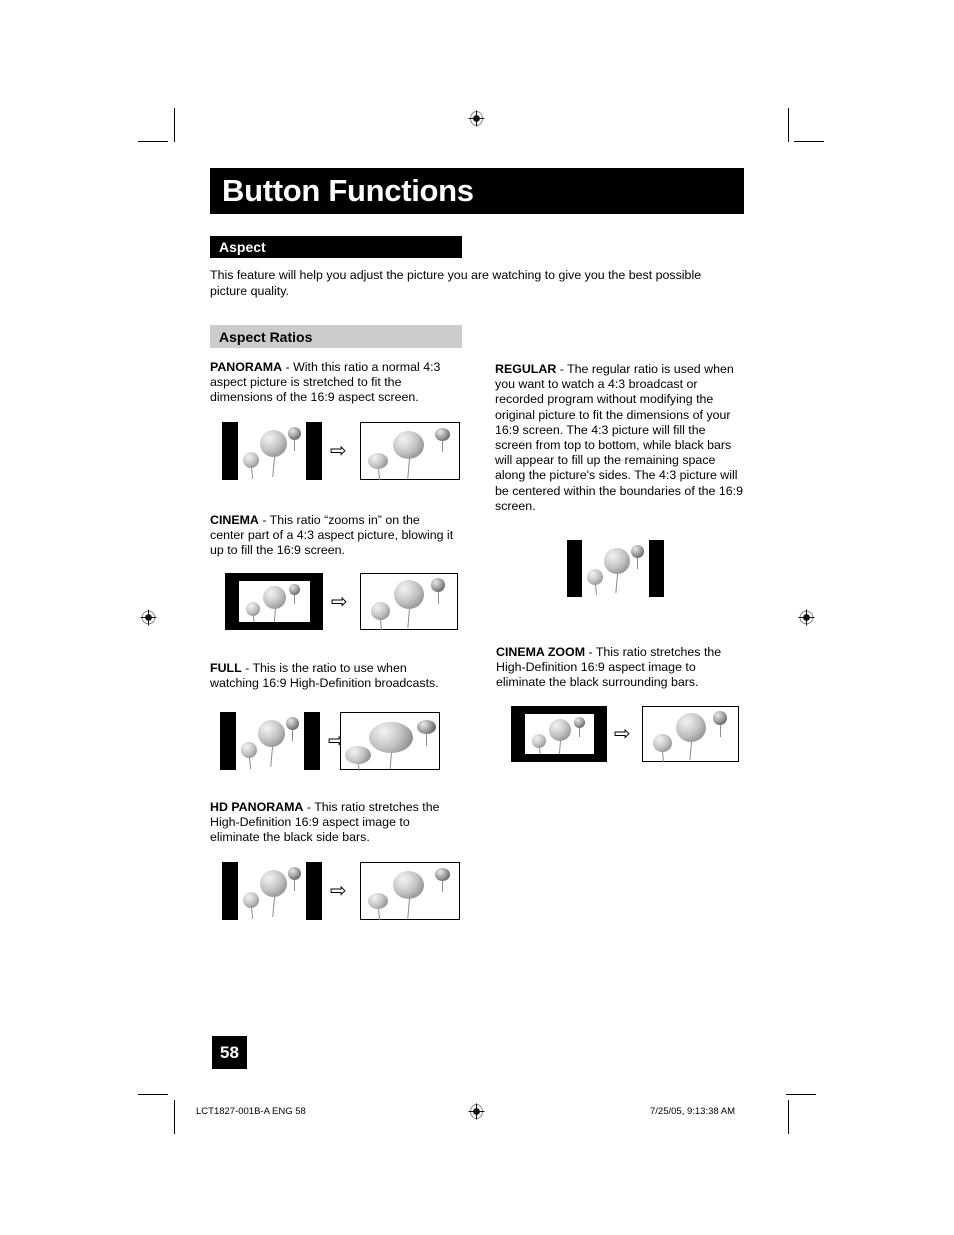 The width and height of the screenshot is (954, 1235). I want to click on crop-mark-top-right-horizontal, so click(809, 141).